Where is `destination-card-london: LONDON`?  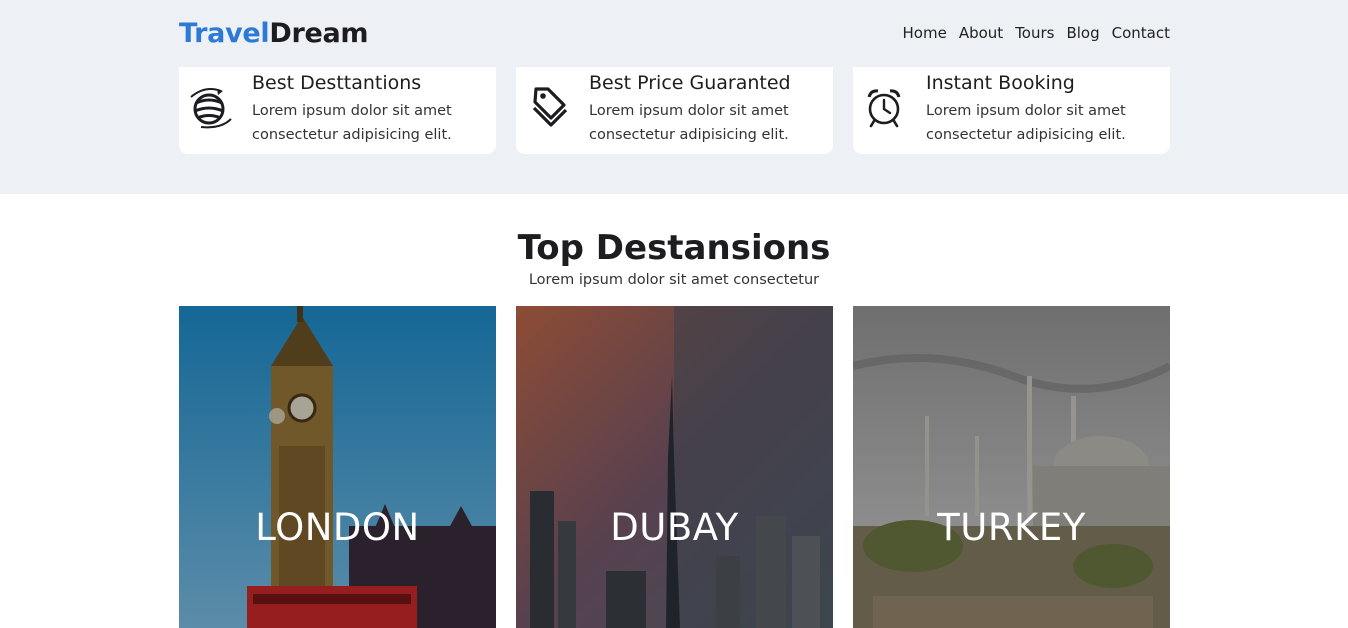
destination-card-london: LONDON is located at coordinates (337, 467).